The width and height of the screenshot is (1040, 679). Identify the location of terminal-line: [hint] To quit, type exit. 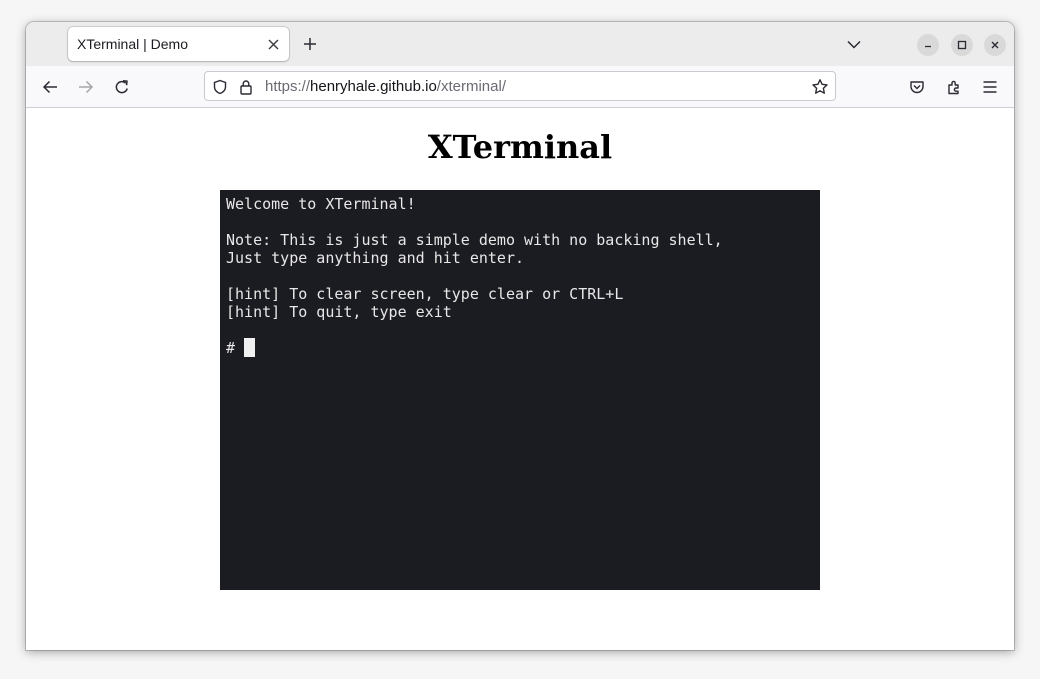
(339, 312).